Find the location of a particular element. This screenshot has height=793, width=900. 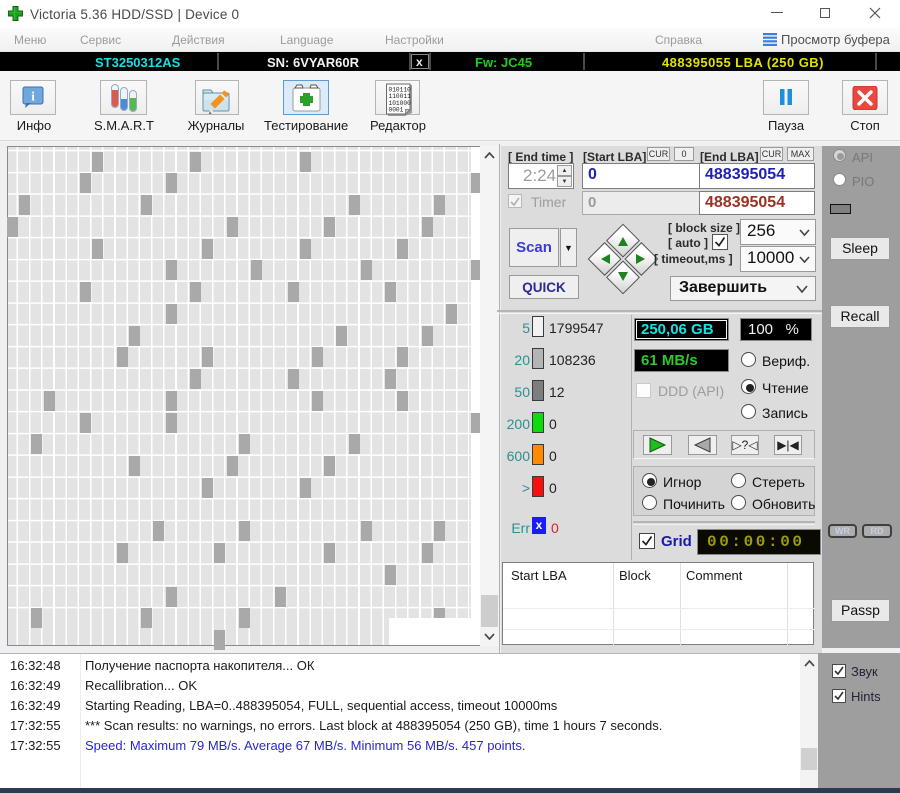

svg-text: i is located at coordinates (33, 96).